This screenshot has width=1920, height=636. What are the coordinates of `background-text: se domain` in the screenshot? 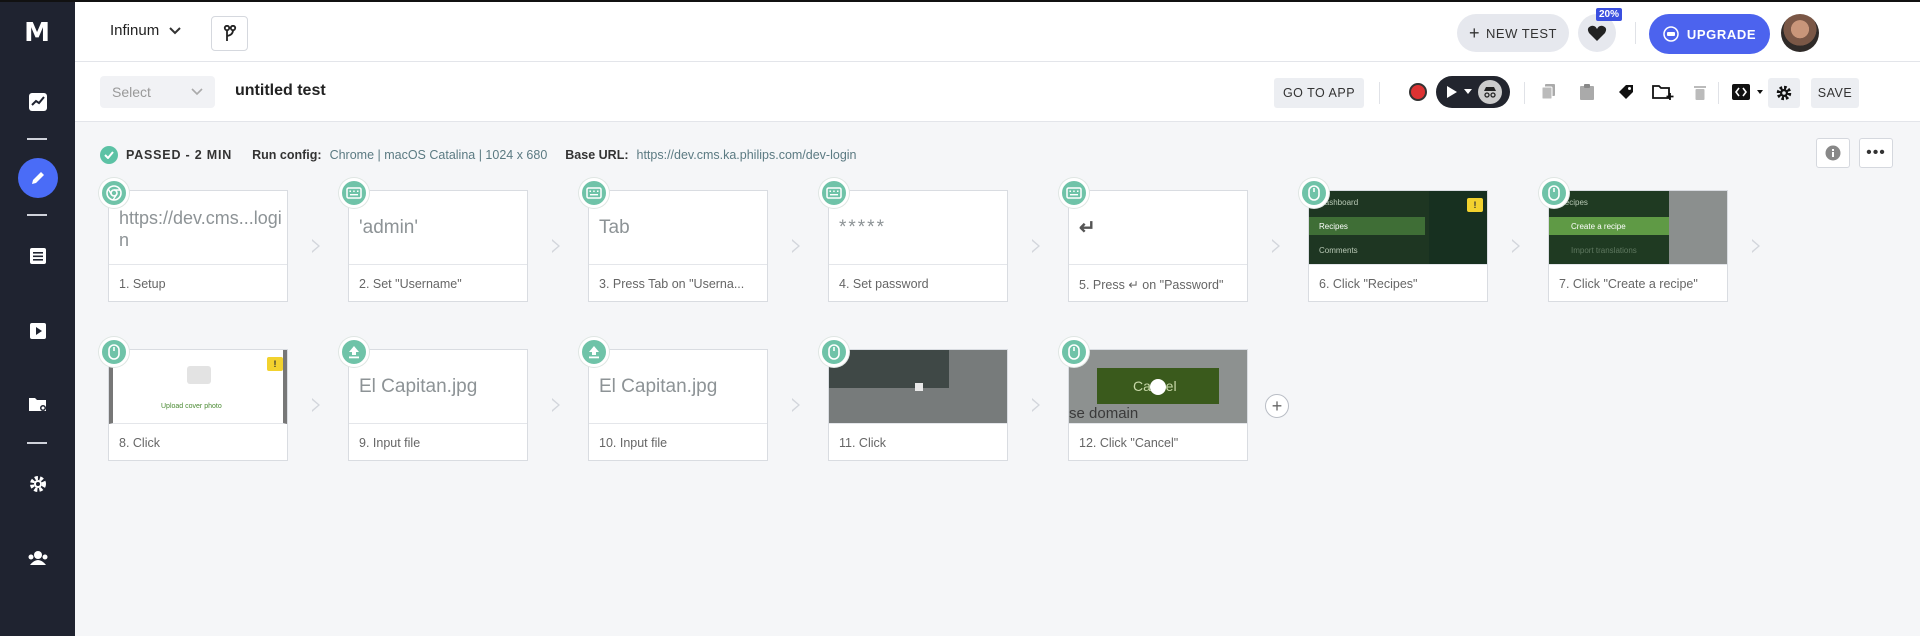 It's located at (1104, 413).